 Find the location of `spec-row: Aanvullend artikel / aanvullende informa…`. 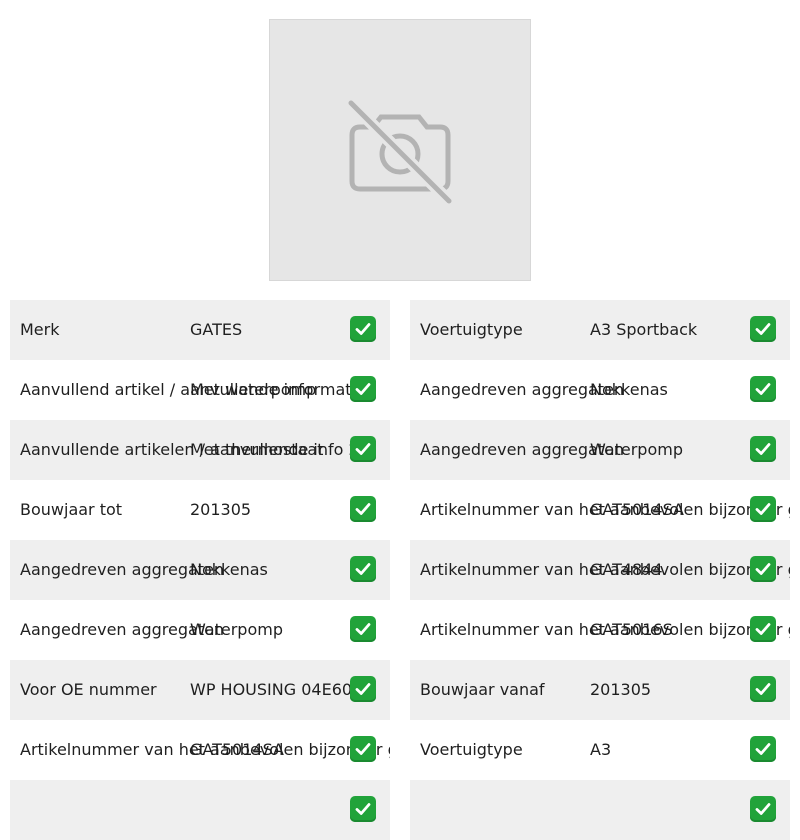

spec-row: Aanvullend artikel / aanvullende informa… is located at coordinates (200, 390).